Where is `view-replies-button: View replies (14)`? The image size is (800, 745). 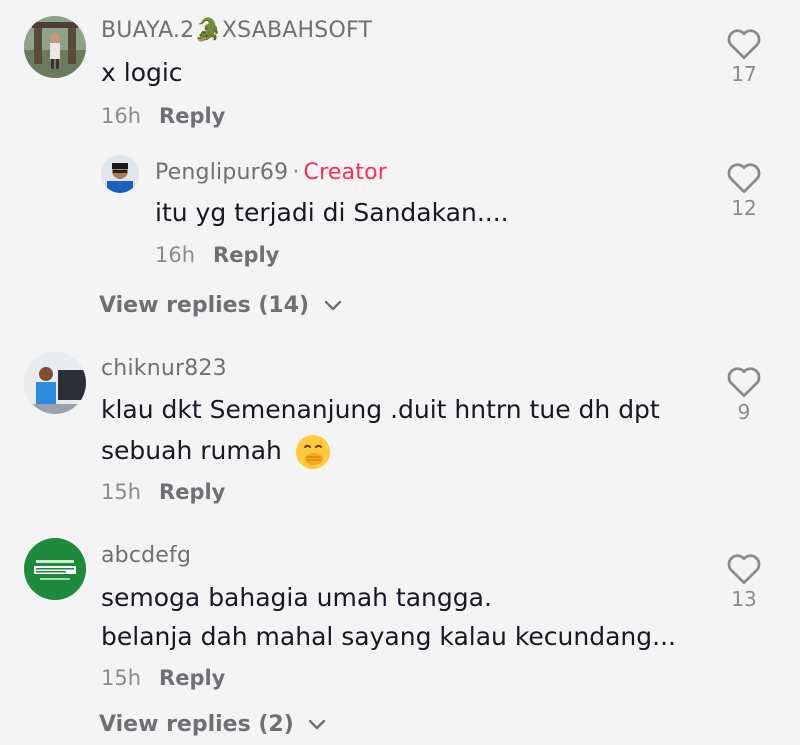
view-replies-button: View replies (14) is located at coordinates (222, 305).